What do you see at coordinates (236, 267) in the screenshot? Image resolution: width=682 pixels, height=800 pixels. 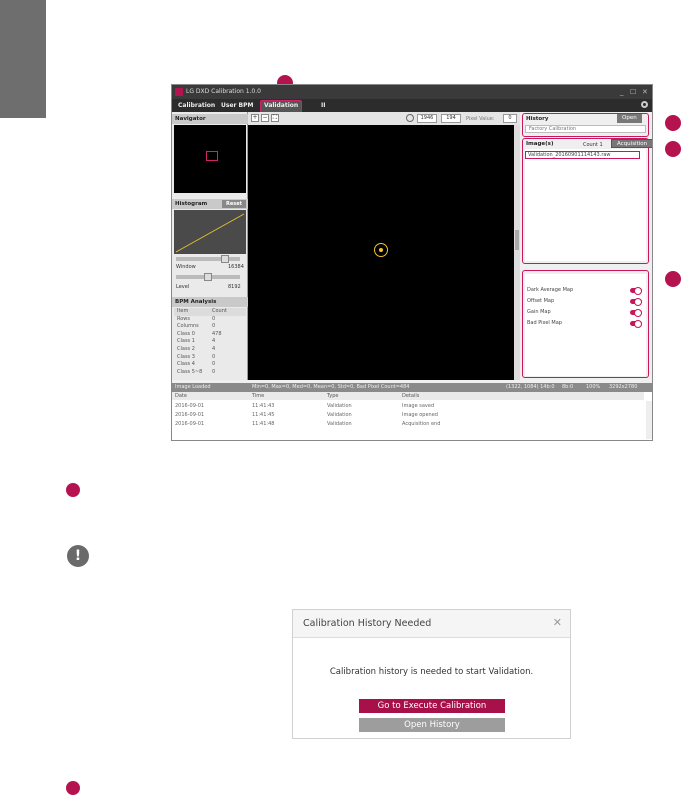 I see `window-value: 16384` at bounding box center [236, 267].